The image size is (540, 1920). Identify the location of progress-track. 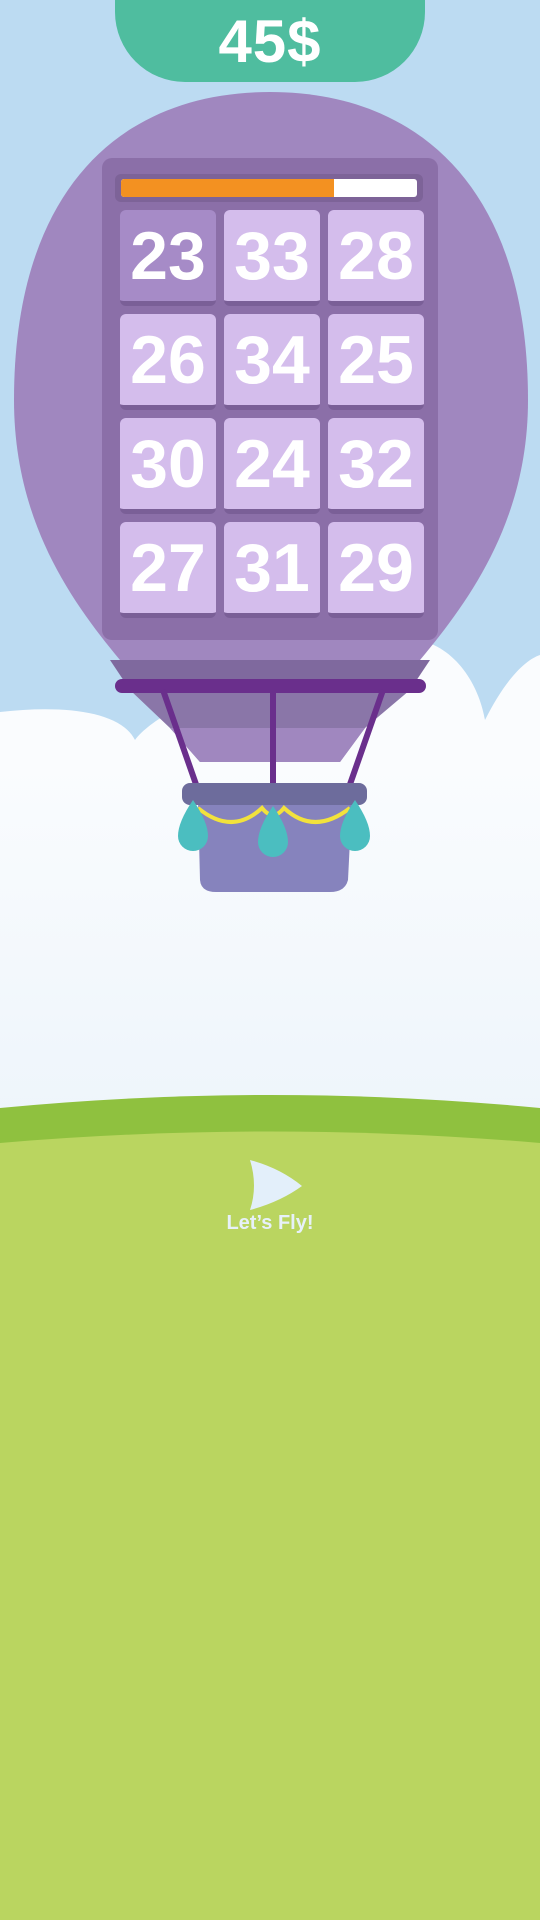
(269, 188).